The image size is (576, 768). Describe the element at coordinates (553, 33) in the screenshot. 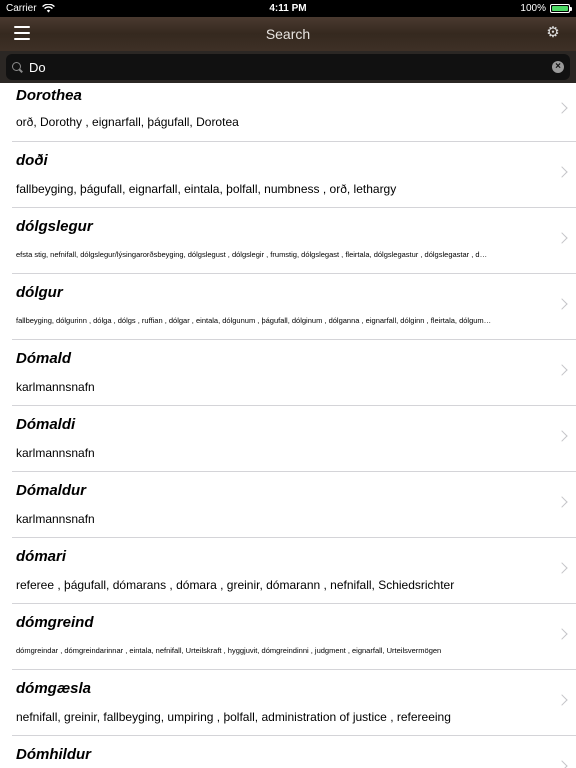

I see `gear-icon: ⚙` at that location.